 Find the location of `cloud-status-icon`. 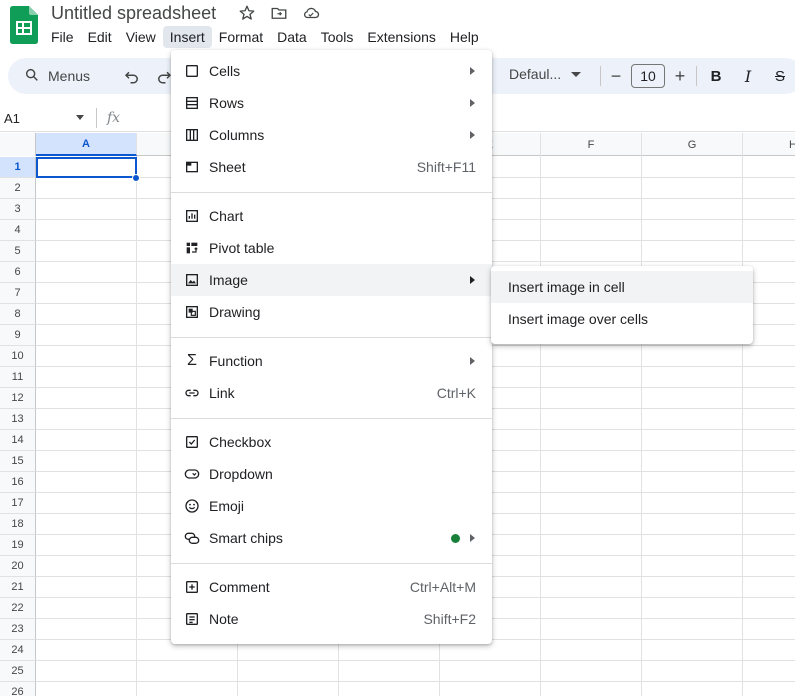

cloud-status-icon is located at coordinates (311, 13).